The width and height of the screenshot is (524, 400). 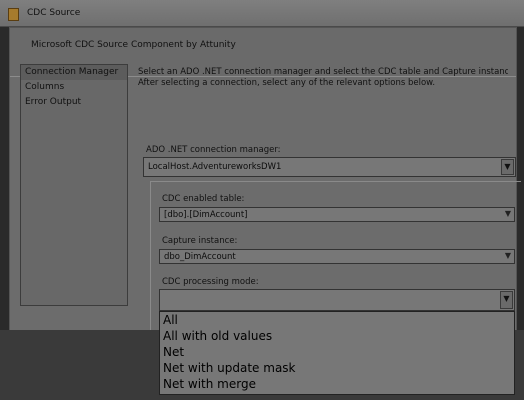 What do you see at coordinates (213, 150) in the screenshot?
I see `connection-manager-label: ADO .NET connection manager:` at bounding box center [213, 150].